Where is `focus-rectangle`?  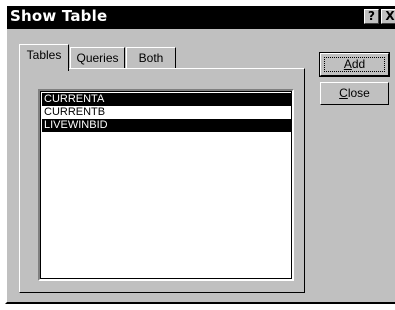 focus-rectangle is located at coordinates (354, 64).